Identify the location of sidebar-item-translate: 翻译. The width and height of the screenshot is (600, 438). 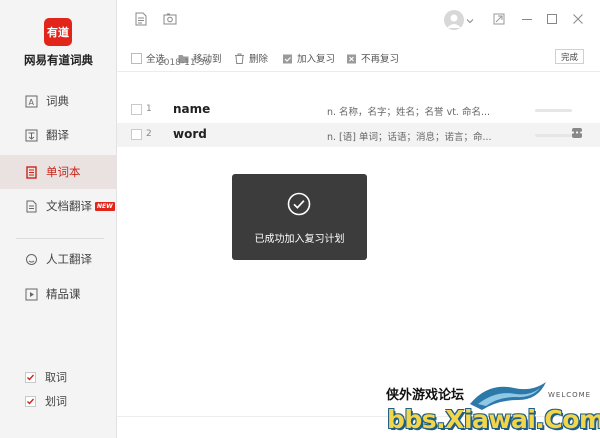
(58, 135).